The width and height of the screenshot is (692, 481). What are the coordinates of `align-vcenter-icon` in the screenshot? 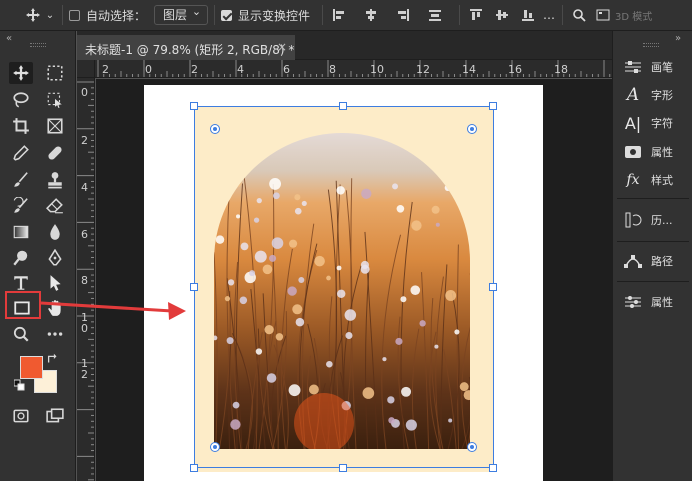 It's located at (502, 15).